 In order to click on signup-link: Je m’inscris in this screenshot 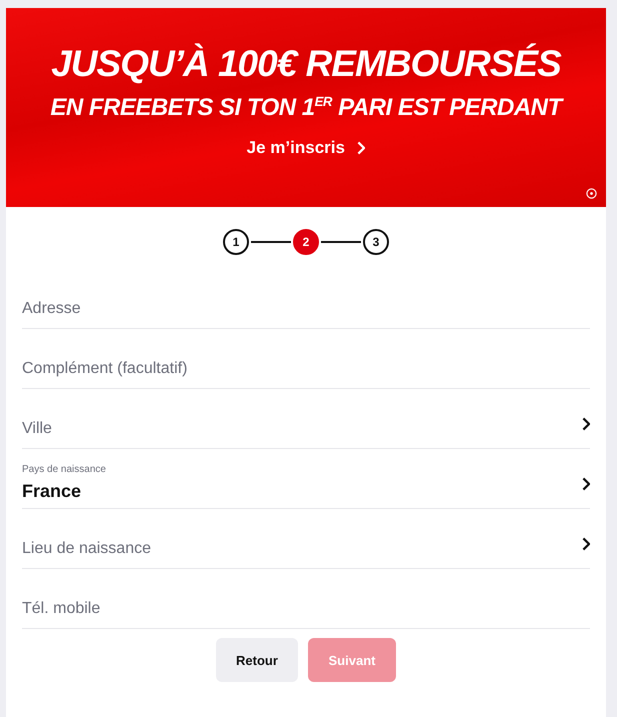, I will do `click(306, 148)`.